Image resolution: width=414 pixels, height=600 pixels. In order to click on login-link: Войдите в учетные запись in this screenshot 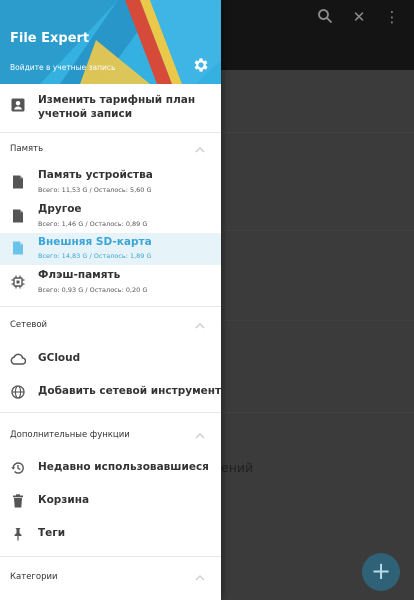, I will do `click(62, 67)`.